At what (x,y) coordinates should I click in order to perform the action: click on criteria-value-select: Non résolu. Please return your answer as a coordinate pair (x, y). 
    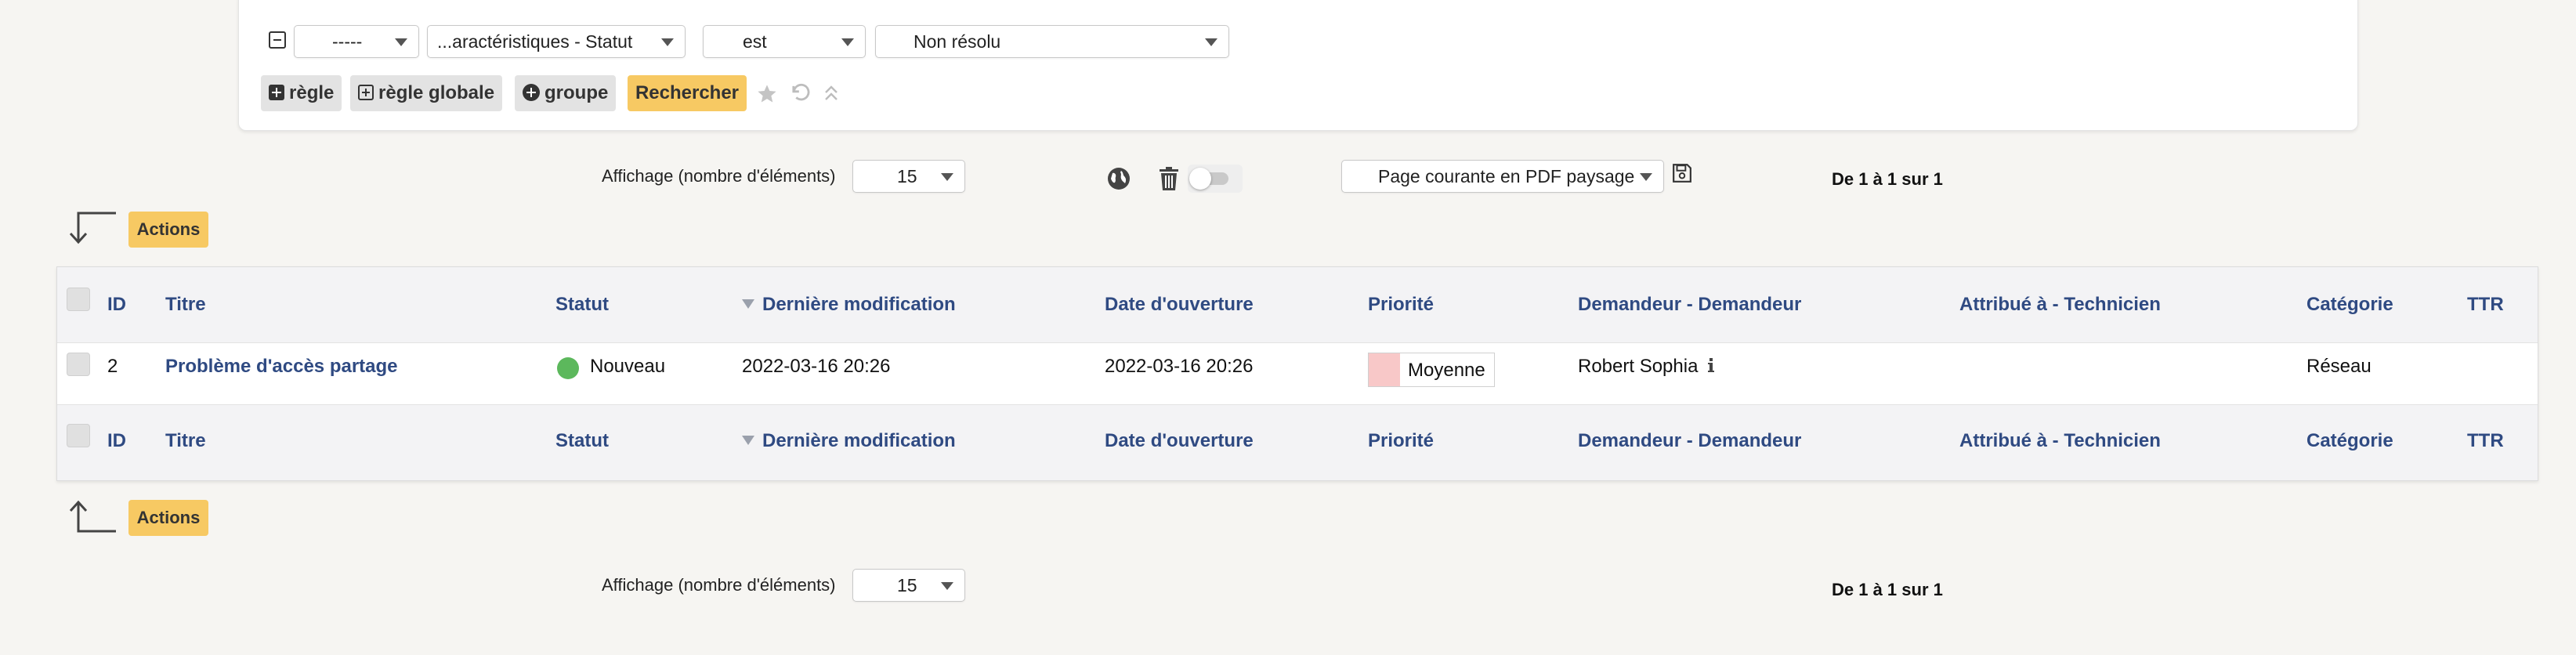
    Looking at the image, I should click on (1052, 41).